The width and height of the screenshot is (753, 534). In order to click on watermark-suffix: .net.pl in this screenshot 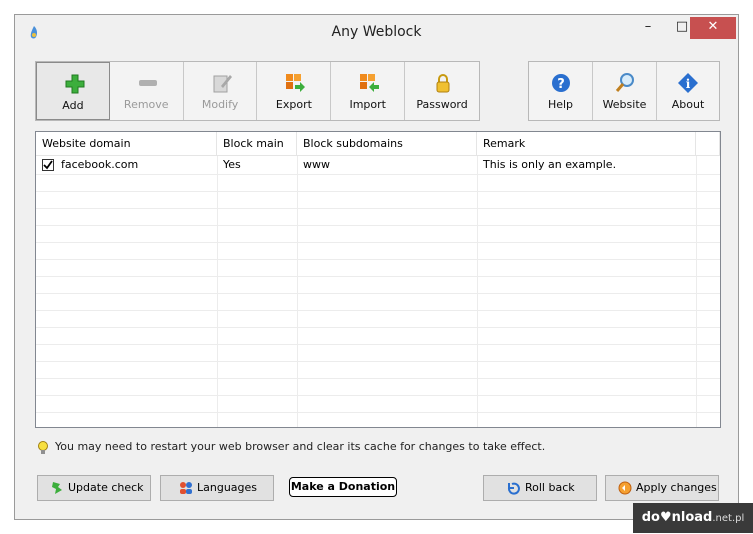, I will do `click(728, 518)`.